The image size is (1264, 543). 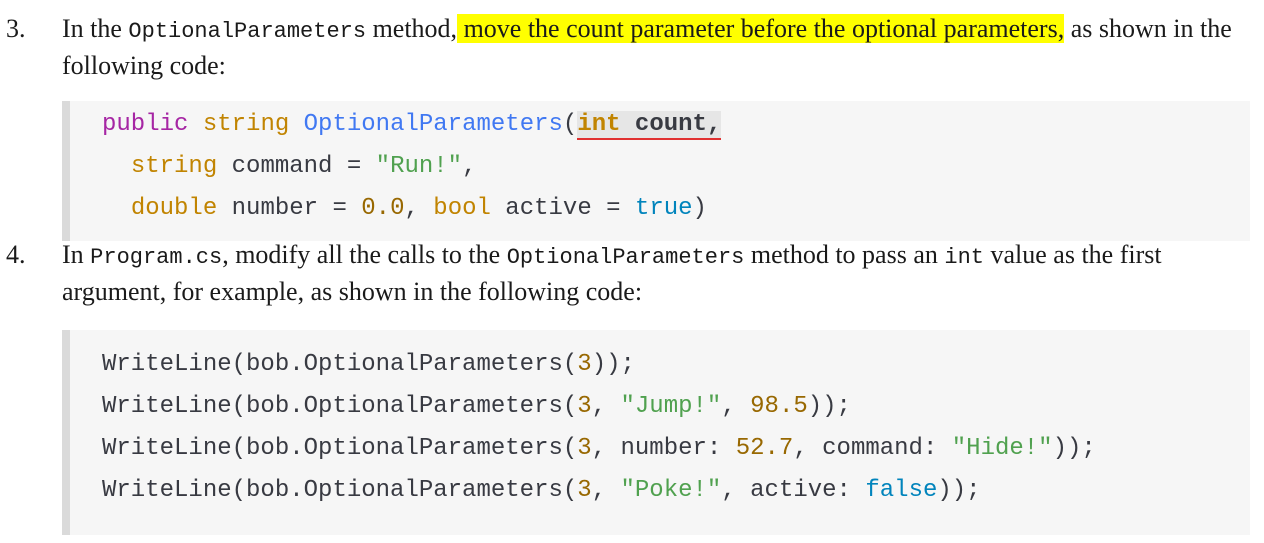 What do you see at coordinates (156, 257) in the screenshot?
I see `inline-code-file: Program.cs` at bounding box center [156, 257].